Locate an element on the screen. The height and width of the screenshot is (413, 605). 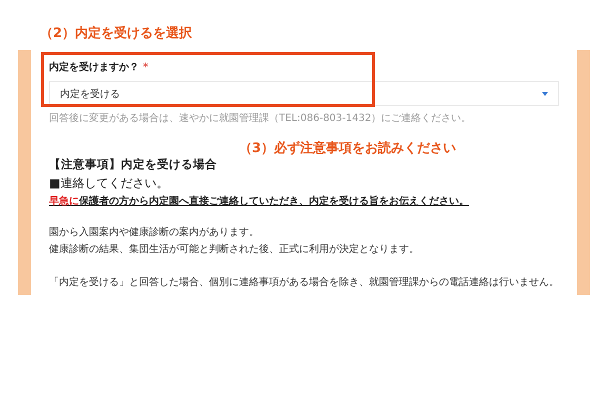
notice-text: 園から入園案内や健康診断の案内があります。 is located at coordinates (154, 233).